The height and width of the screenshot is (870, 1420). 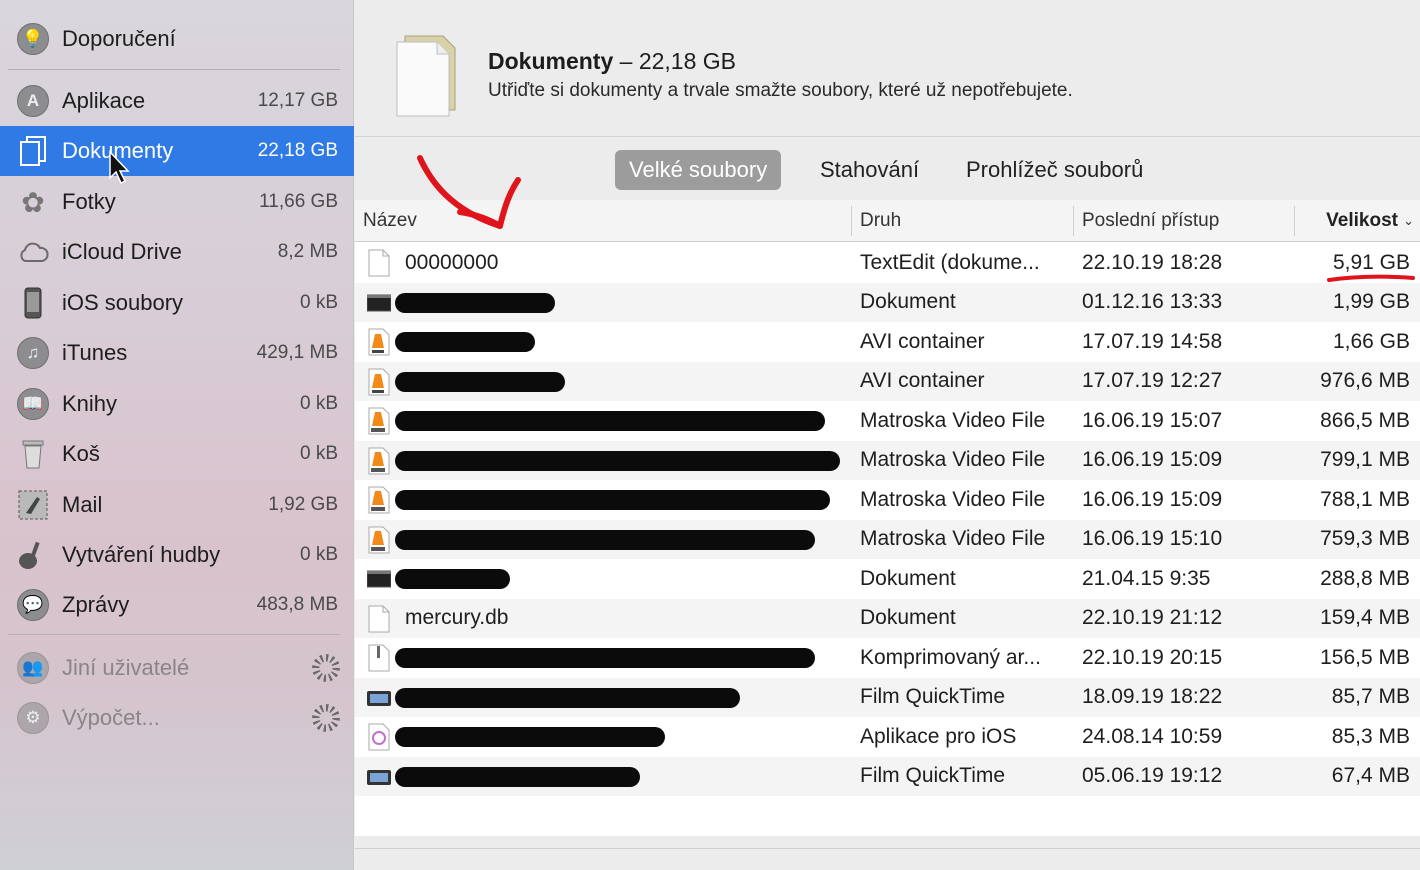 What do you see at coordinates (141, 554) in the screenshot?
I see `sidebar-item-label: Vytváření hudby` at bounding box center [141, 554].